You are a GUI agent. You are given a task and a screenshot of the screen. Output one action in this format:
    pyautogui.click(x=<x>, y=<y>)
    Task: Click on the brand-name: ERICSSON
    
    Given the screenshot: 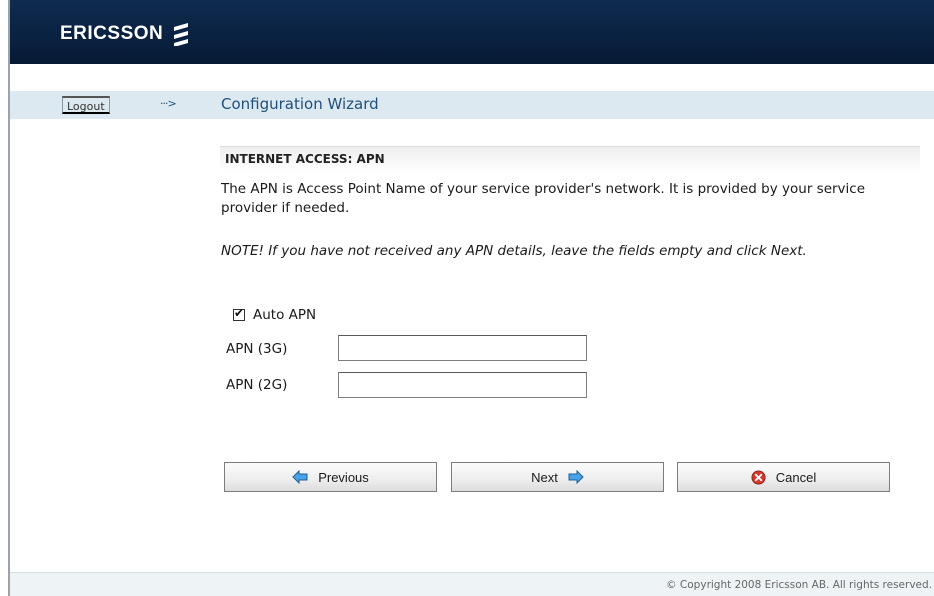 What is the action you would take?
    pyautogui.click(x=112, y=33)
    